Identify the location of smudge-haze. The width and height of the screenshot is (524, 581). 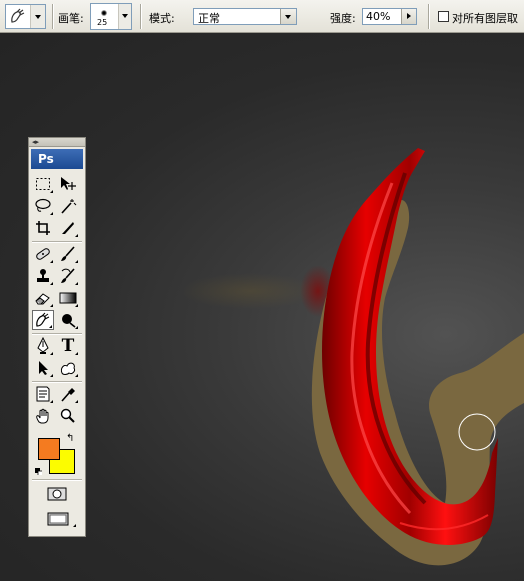
(250, 291).